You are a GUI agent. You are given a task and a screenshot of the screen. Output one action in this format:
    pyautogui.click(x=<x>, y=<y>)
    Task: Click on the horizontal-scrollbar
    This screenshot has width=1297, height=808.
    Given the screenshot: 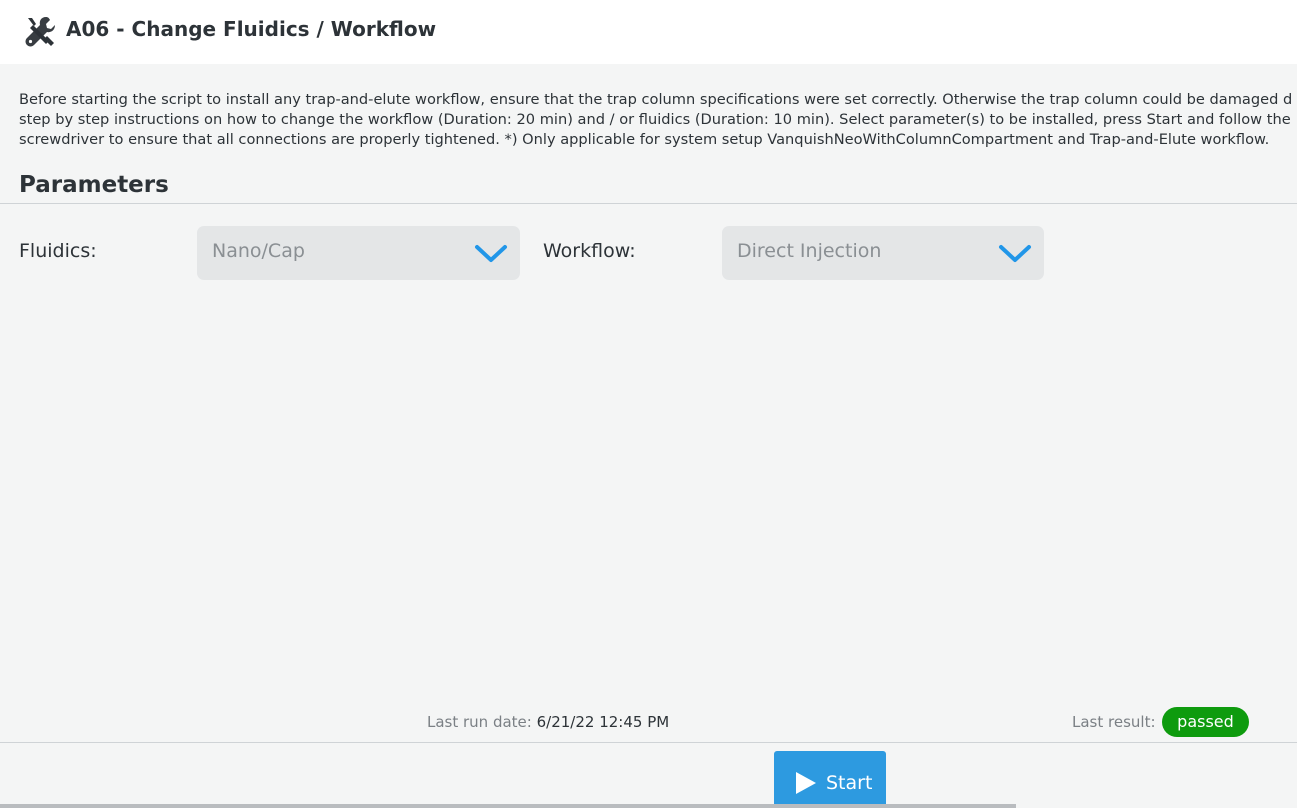 What is the action you would take?
    pyautogui.click(x=508, y=806)
    